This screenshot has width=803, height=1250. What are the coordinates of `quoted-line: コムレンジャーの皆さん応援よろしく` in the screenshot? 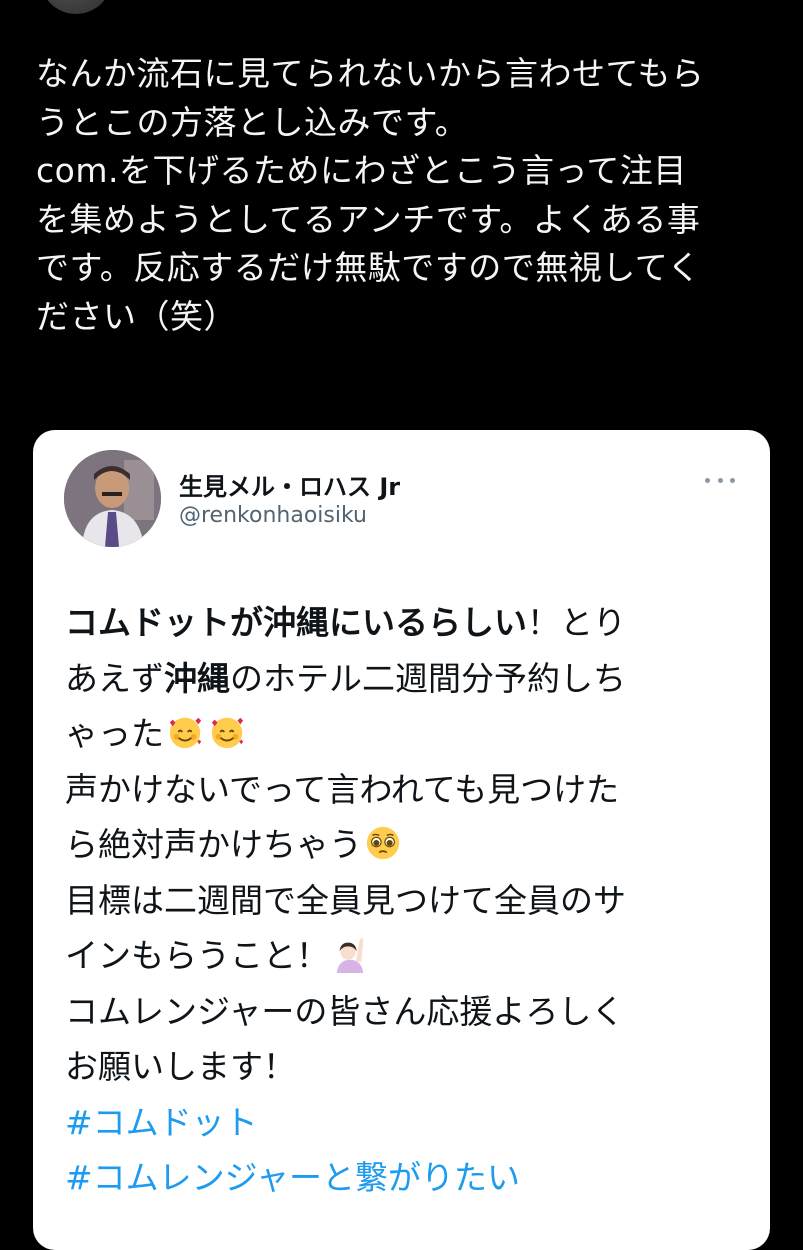 It's located at (345, 1011).